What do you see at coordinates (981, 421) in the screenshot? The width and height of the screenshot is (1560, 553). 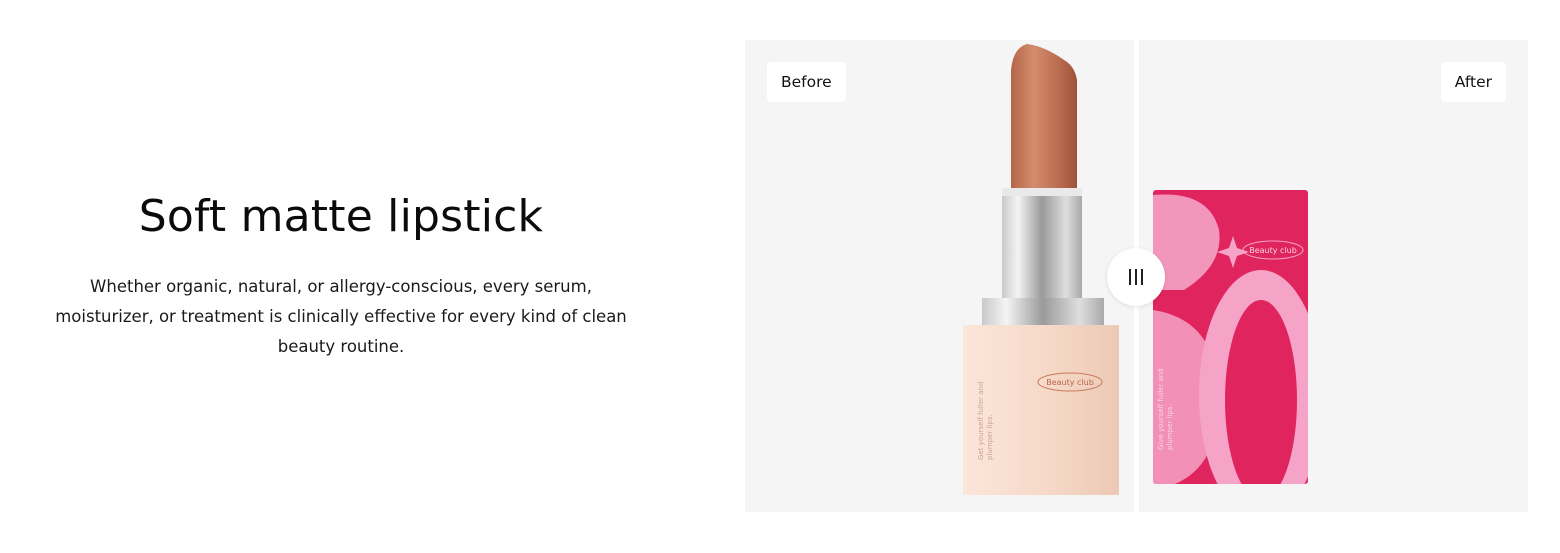 I see `svg-text: Get yourself fuller and` at bounding box center [981, 421].